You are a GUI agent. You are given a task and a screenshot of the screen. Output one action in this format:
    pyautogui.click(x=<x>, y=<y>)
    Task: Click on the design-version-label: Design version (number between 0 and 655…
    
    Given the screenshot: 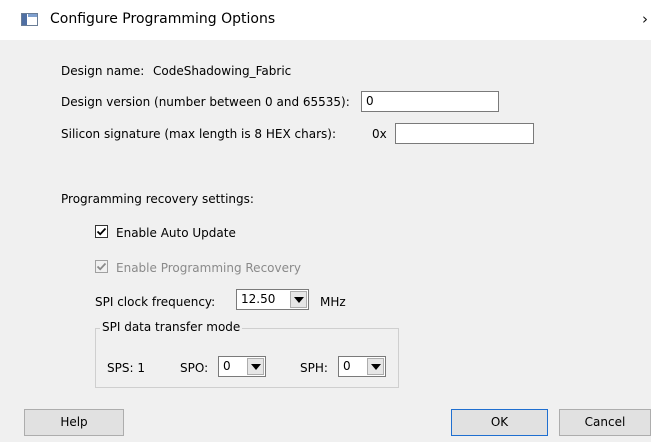 What is the action you would take?
    pyautogui.click(x=205, y=102)
    